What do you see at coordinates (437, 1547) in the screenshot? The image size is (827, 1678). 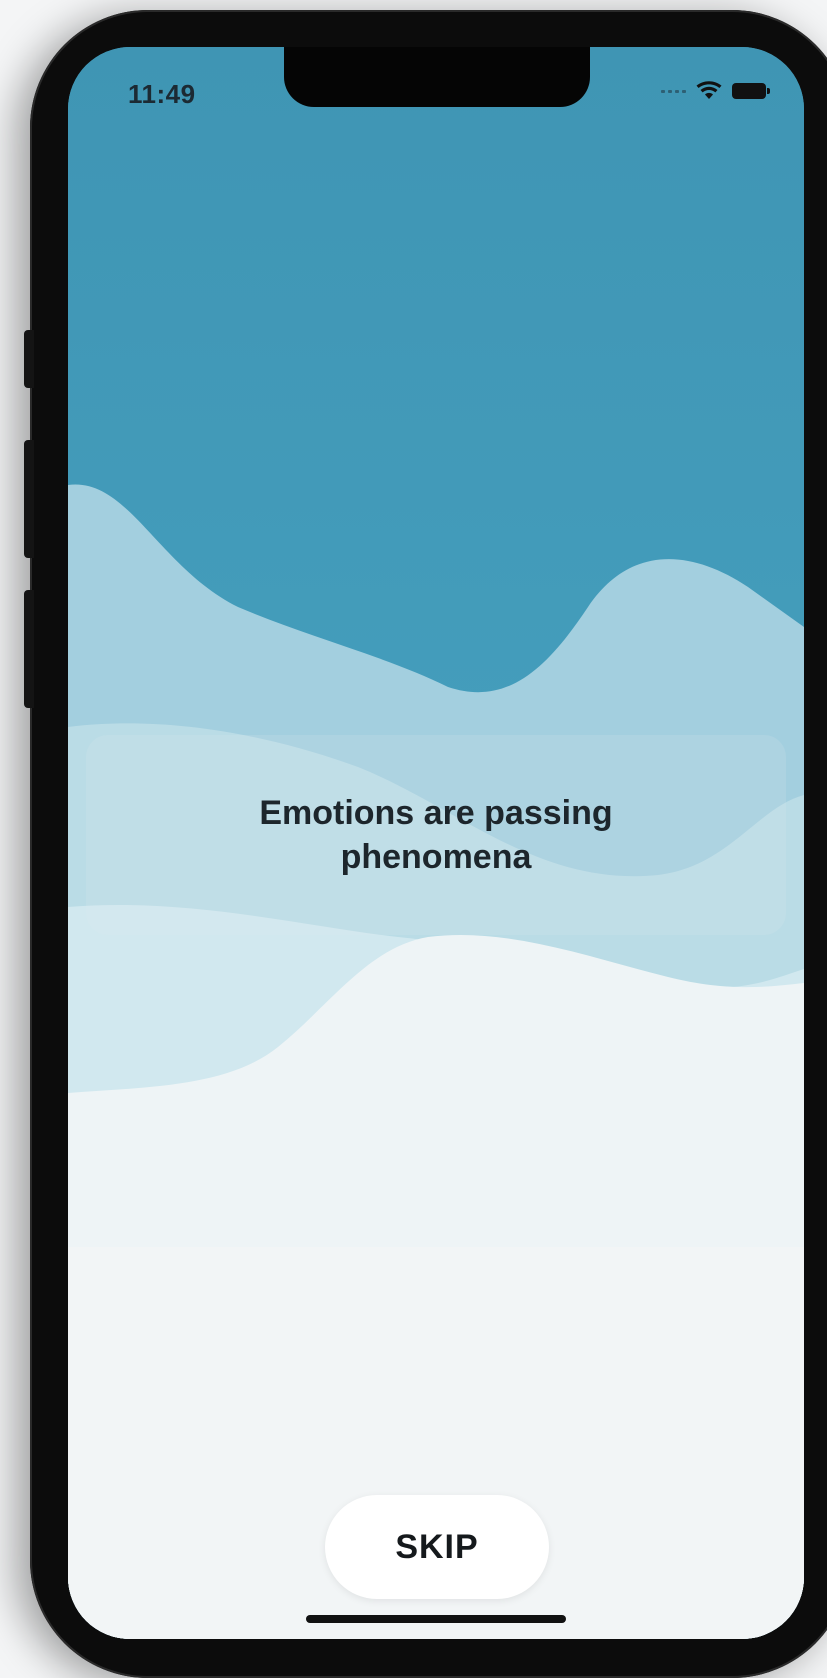 I see `skip-button: SKIP` at bounding box center [437, 1547].